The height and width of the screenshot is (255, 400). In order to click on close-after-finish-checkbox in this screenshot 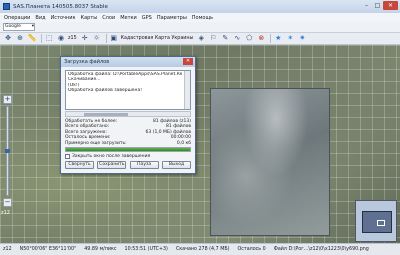, I will do `click(67, 157)`.